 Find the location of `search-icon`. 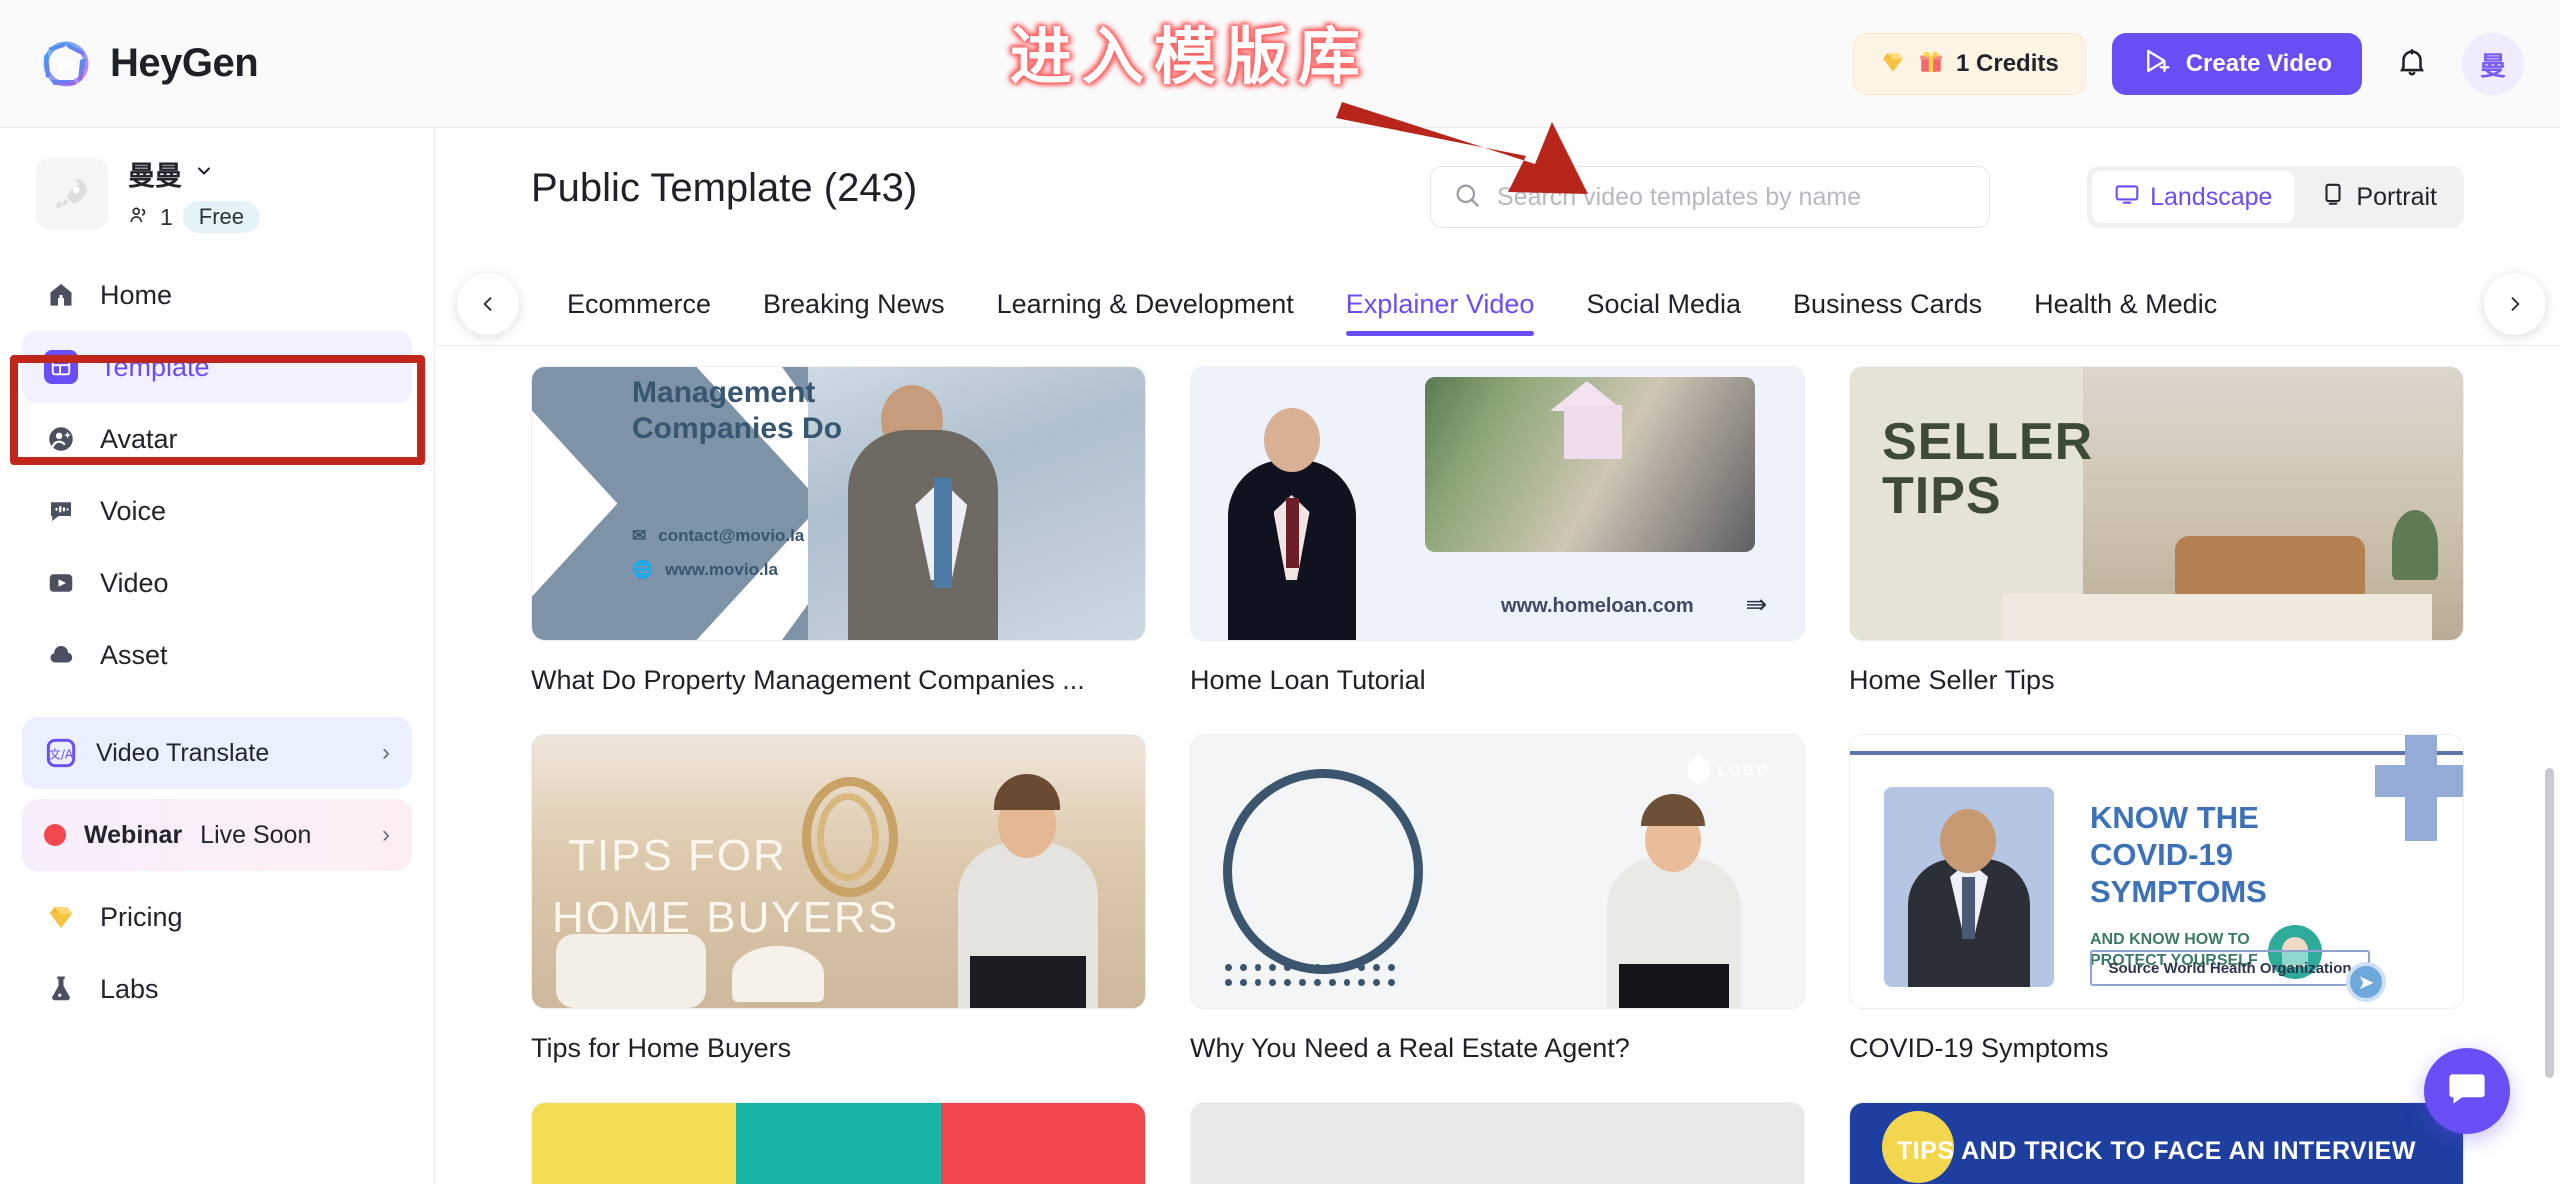

search-icon is located at coordinates (1467, 197).